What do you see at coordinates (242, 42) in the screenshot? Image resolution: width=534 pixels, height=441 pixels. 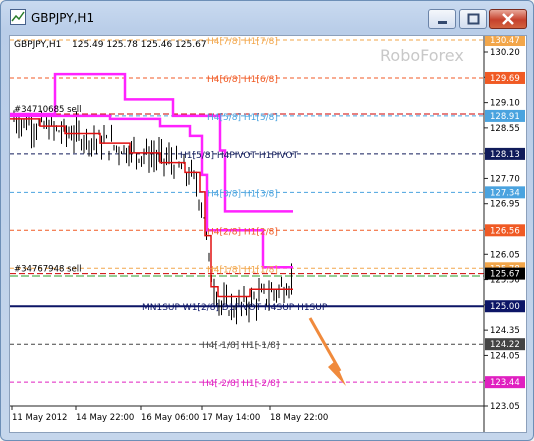 I see `level-label: H4[7/8] H1[7/8]` at bounding box center [242, 42].